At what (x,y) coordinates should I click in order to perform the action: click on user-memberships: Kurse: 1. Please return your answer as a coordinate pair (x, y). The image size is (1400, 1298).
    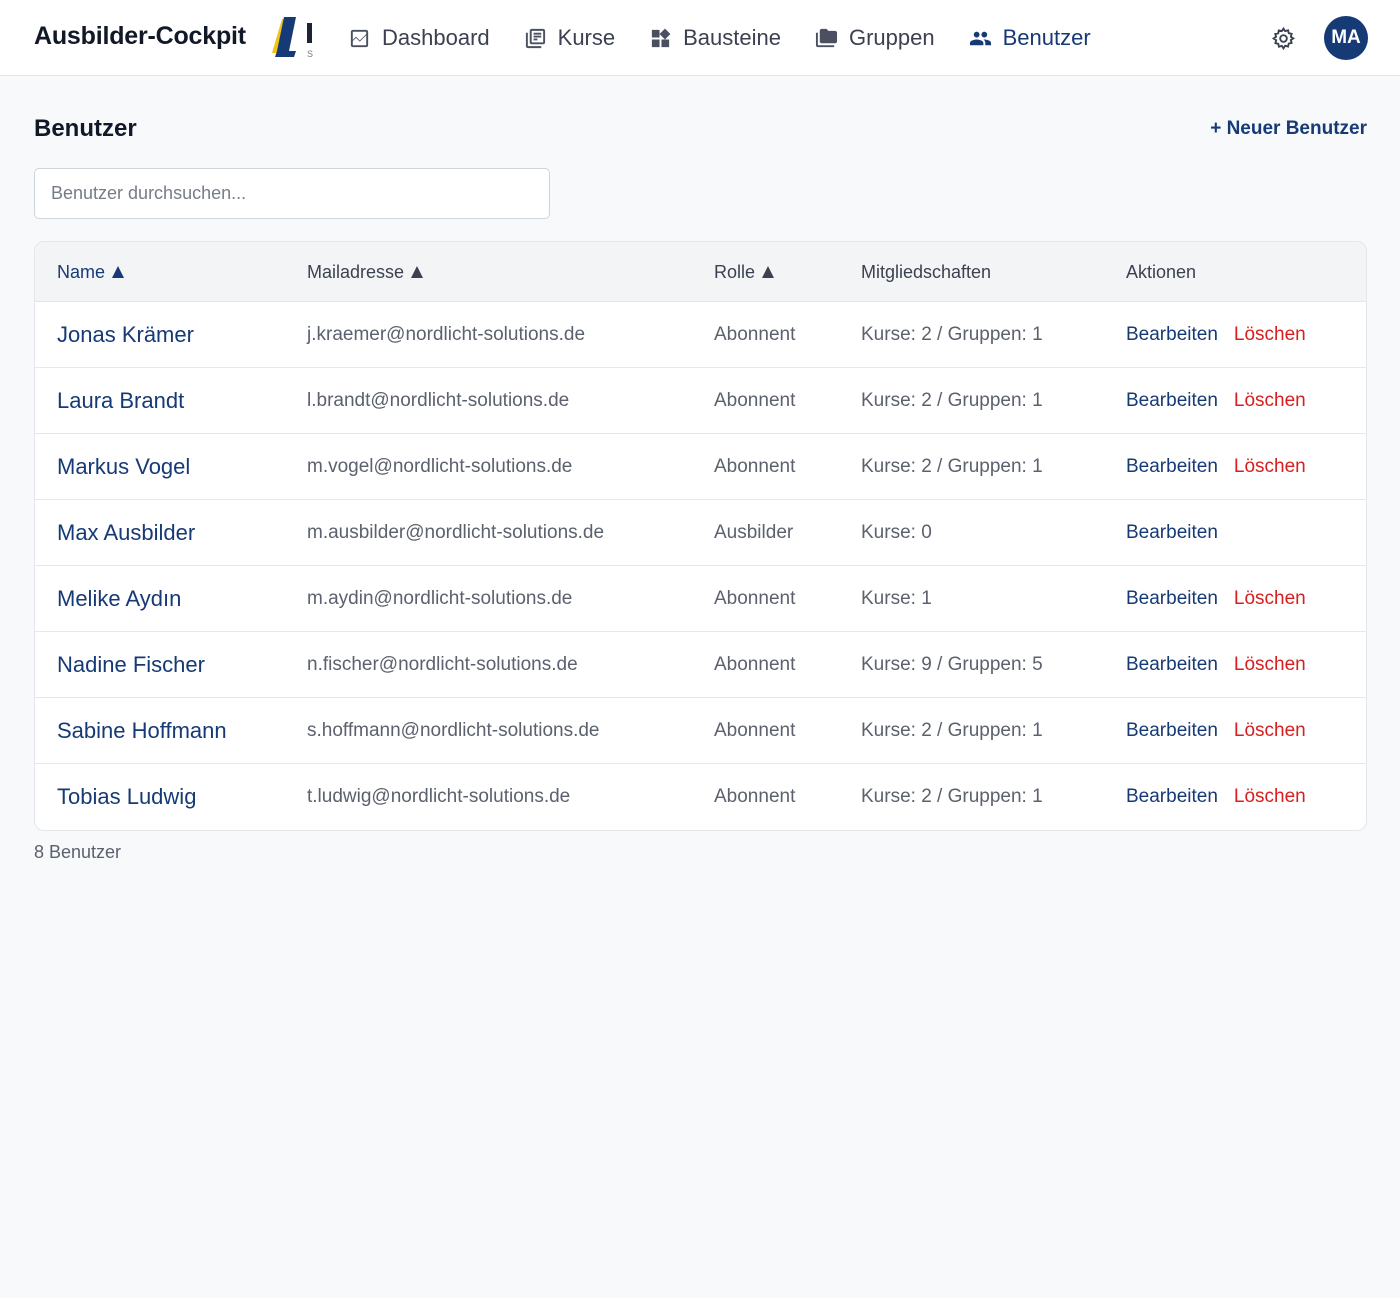
    Looking at the image, I should click on (896, 598).